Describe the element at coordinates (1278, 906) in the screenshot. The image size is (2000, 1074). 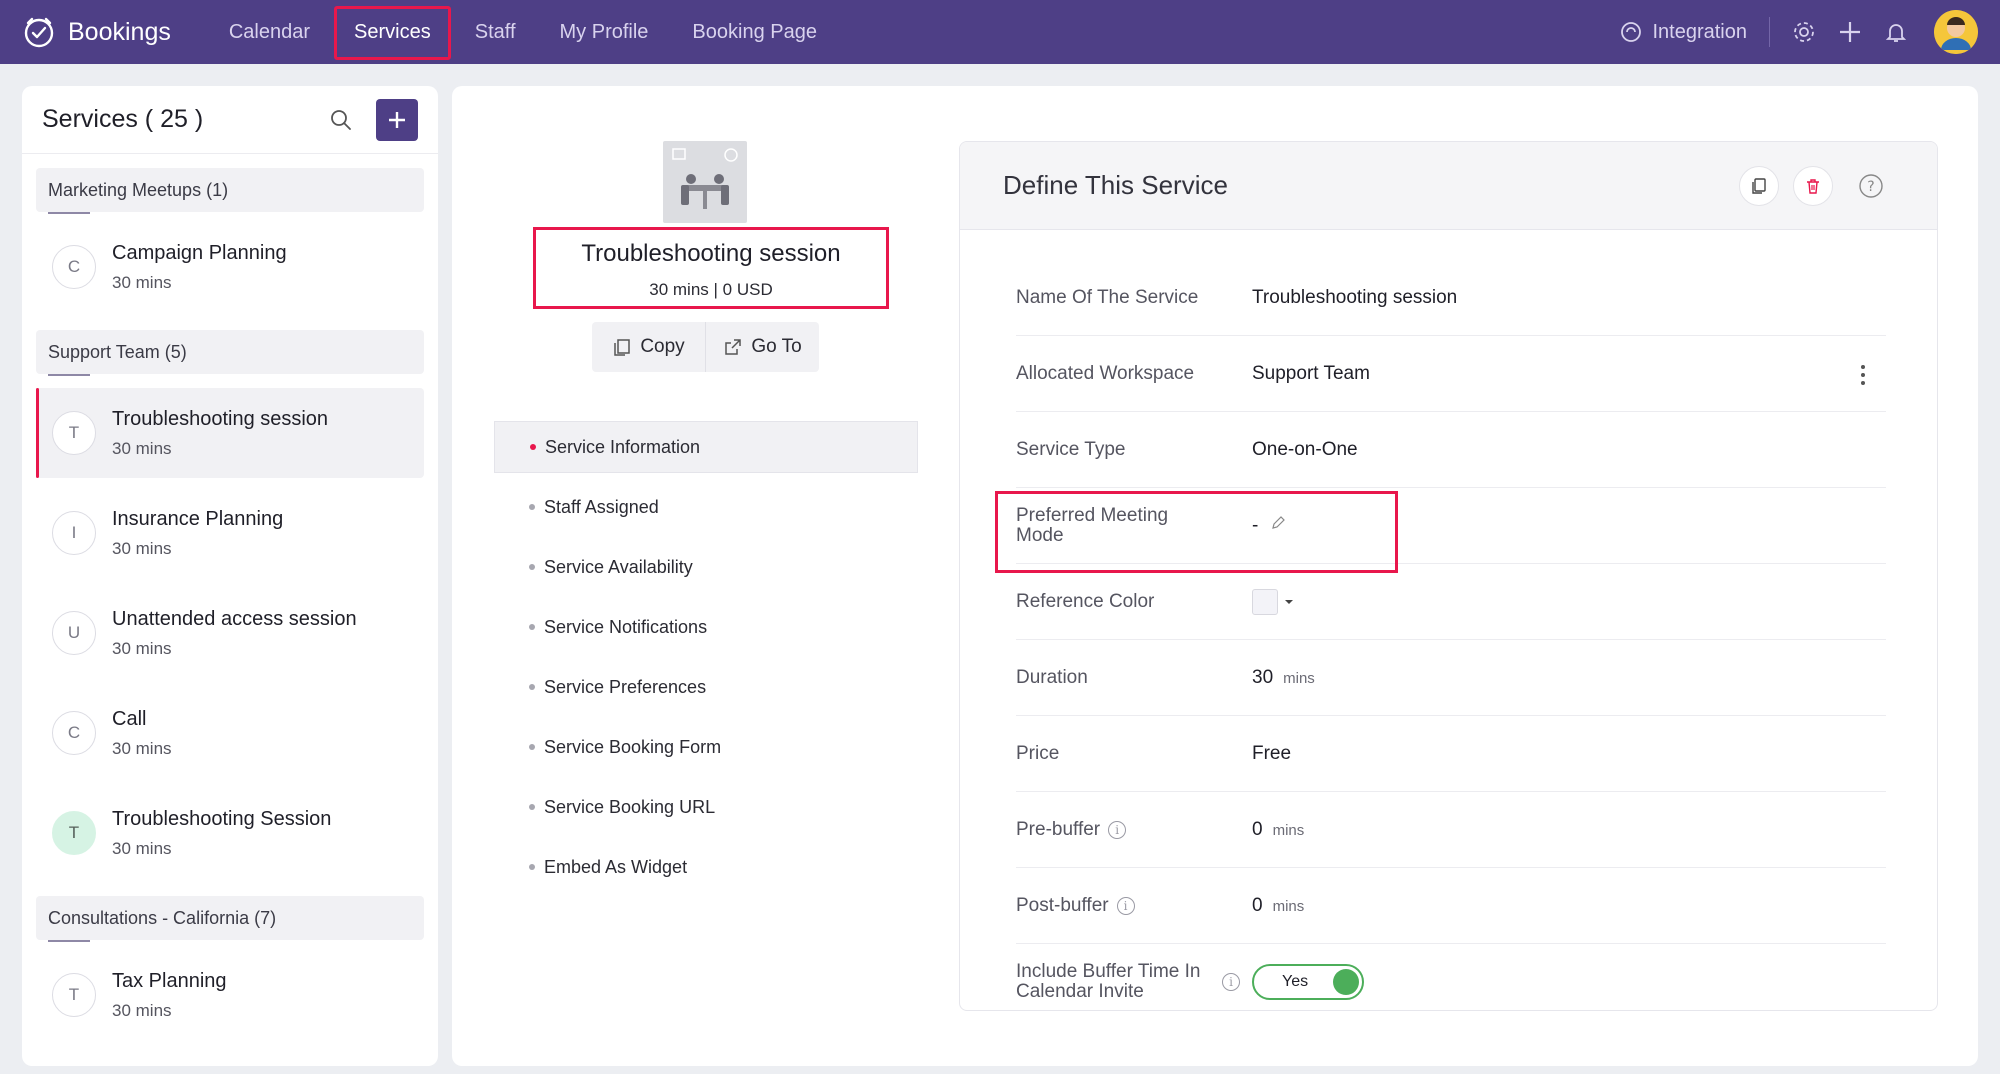
I see `postbuffer-value: 0 mins` at that location.